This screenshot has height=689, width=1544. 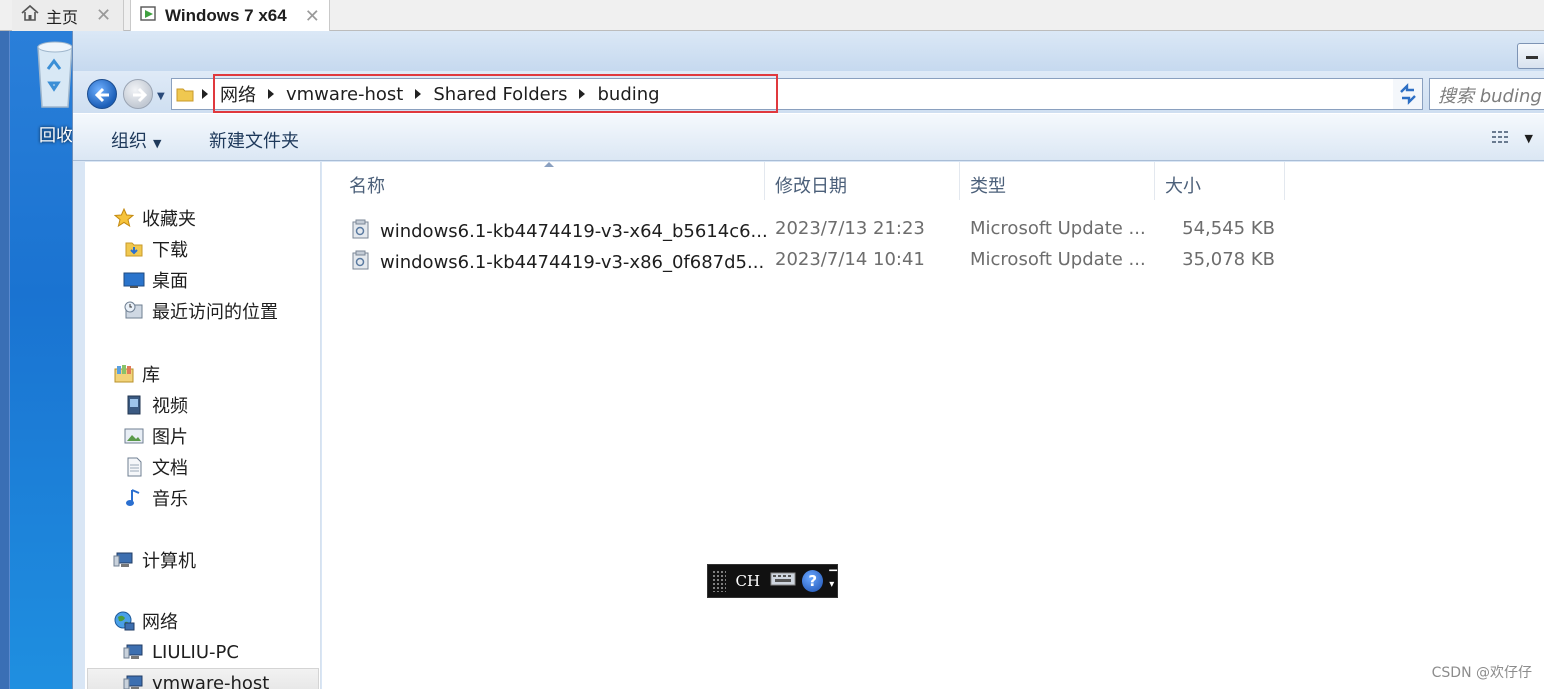 I want to click on keyboard-icon, so click(x=783, y=581).